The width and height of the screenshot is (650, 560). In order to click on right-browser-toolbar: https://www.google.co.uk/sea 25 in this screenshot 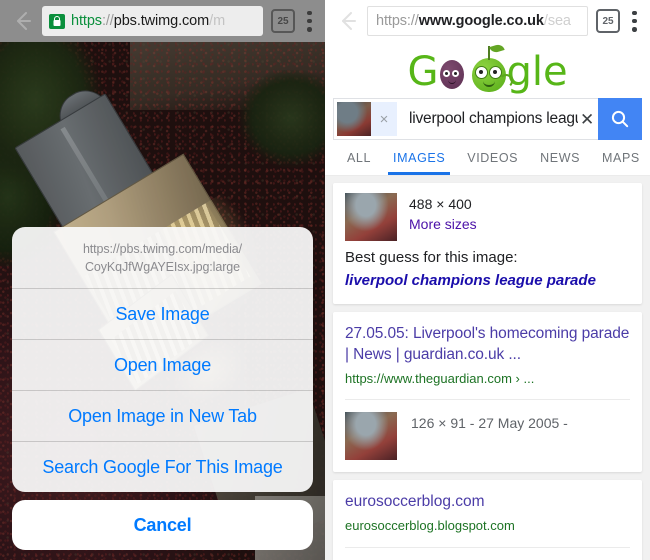, I will do `click(487, 21)`.